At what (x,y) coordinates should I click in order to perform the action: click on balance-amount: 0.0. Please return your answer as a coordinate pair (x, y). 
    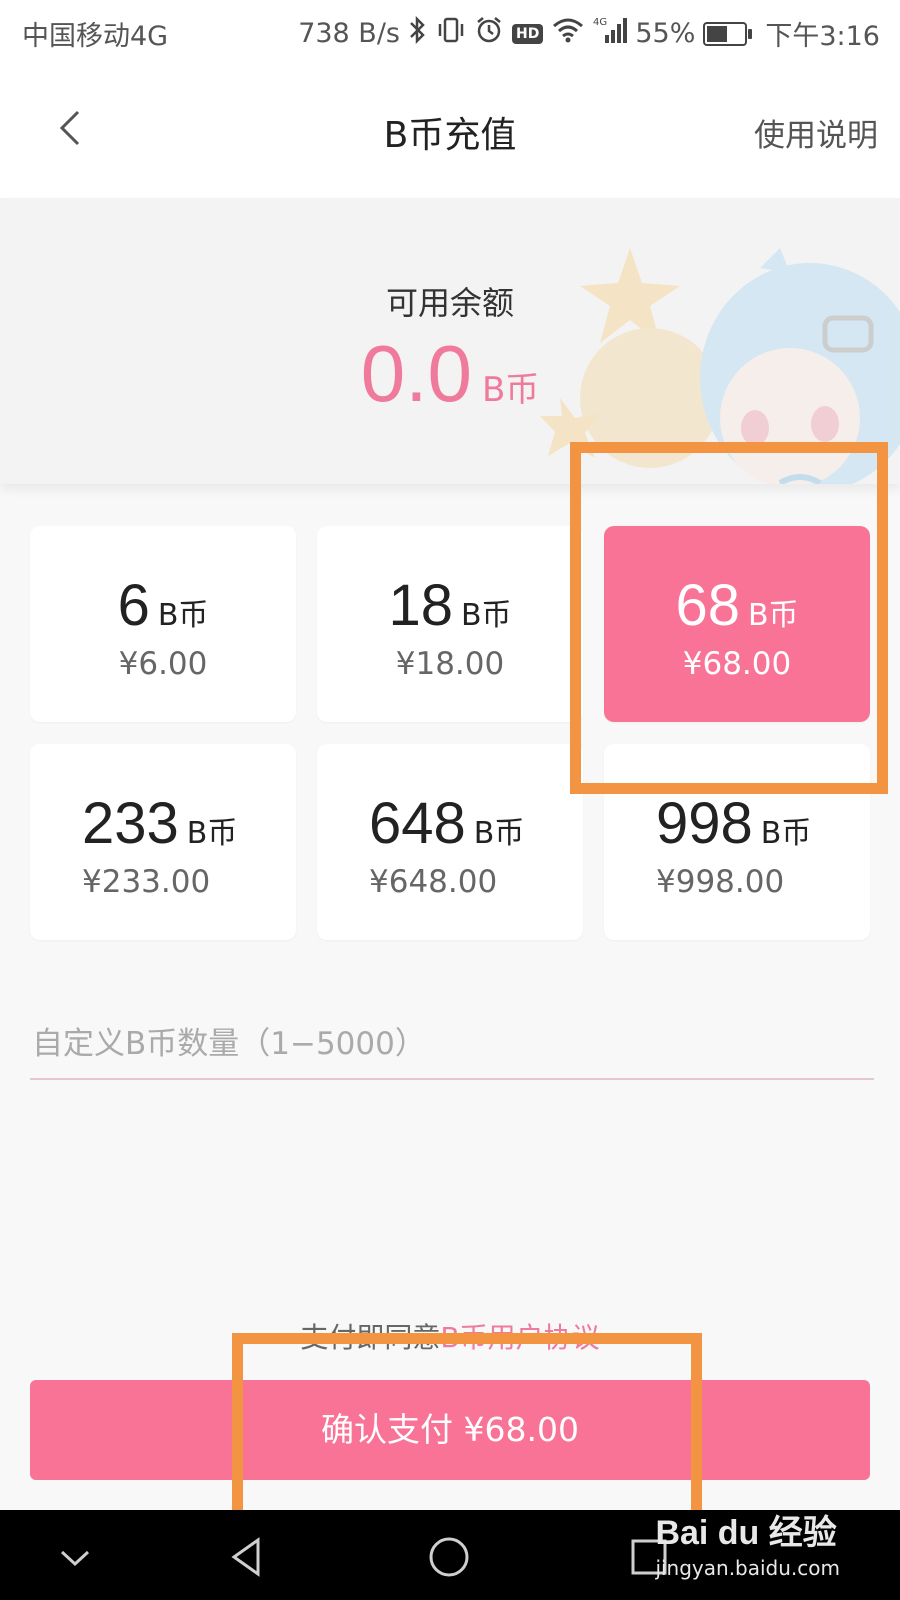
    Looking at the image, I should click on (416, 373).